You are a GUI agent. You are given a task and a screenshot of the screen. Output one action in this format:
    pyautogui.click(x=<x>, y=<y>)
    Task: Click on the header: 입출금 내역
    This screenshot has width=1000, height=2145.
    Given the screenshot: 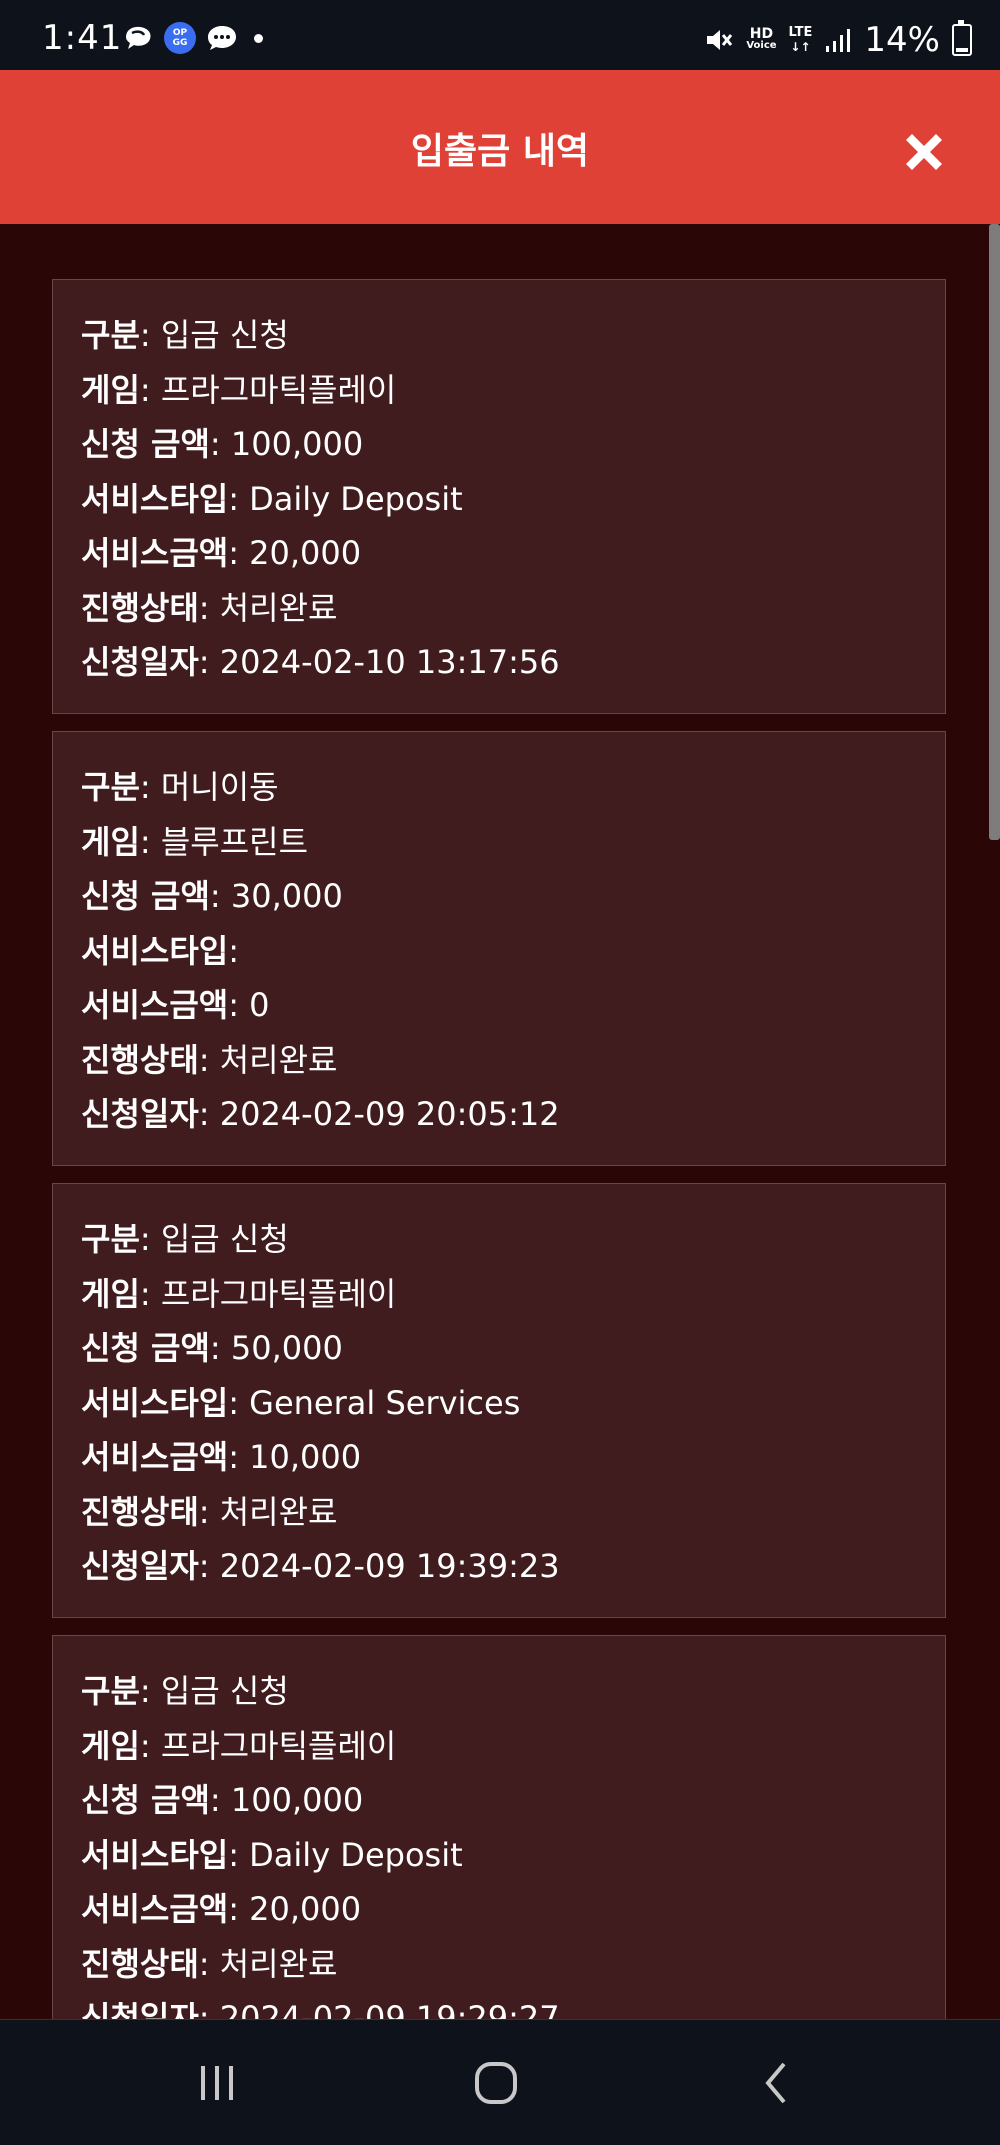 What is the action you would take?
    pyautogui.click(x=500, y=147)
    